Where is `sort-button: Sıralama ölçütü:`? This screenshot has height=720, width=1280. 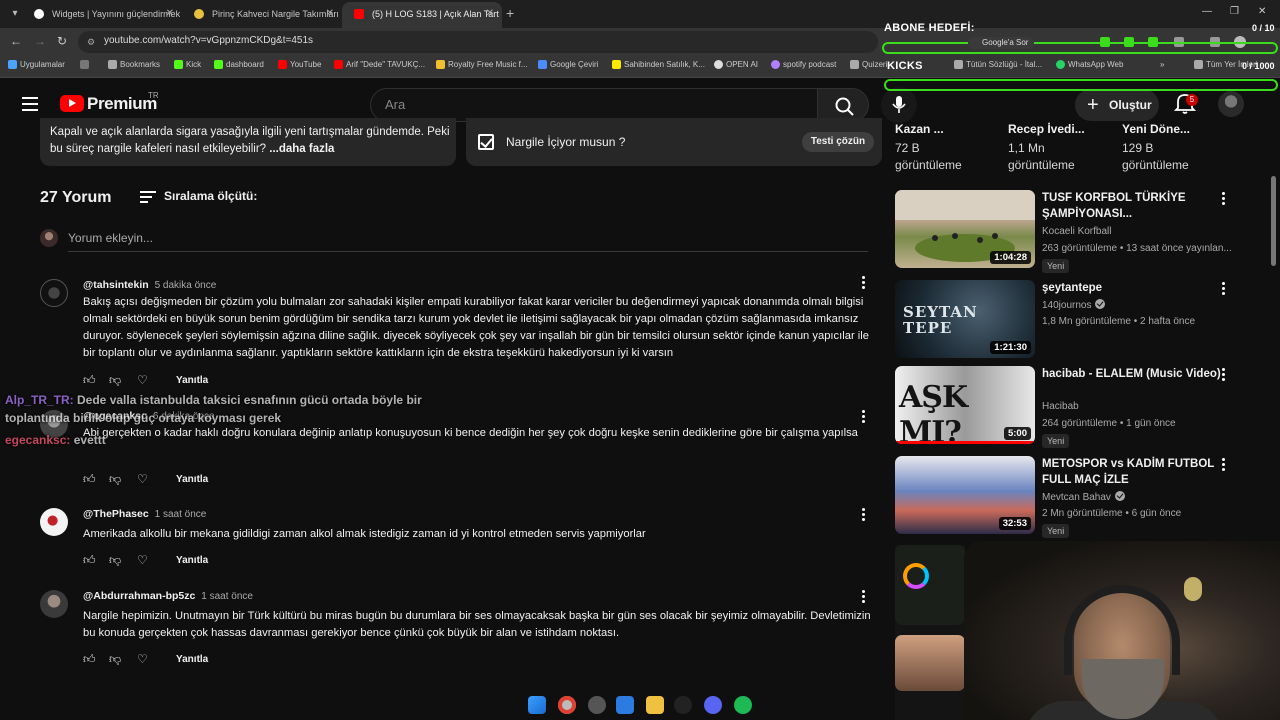 sort-button: Sıralama ölçütü: is located at coordinates (210, 196).